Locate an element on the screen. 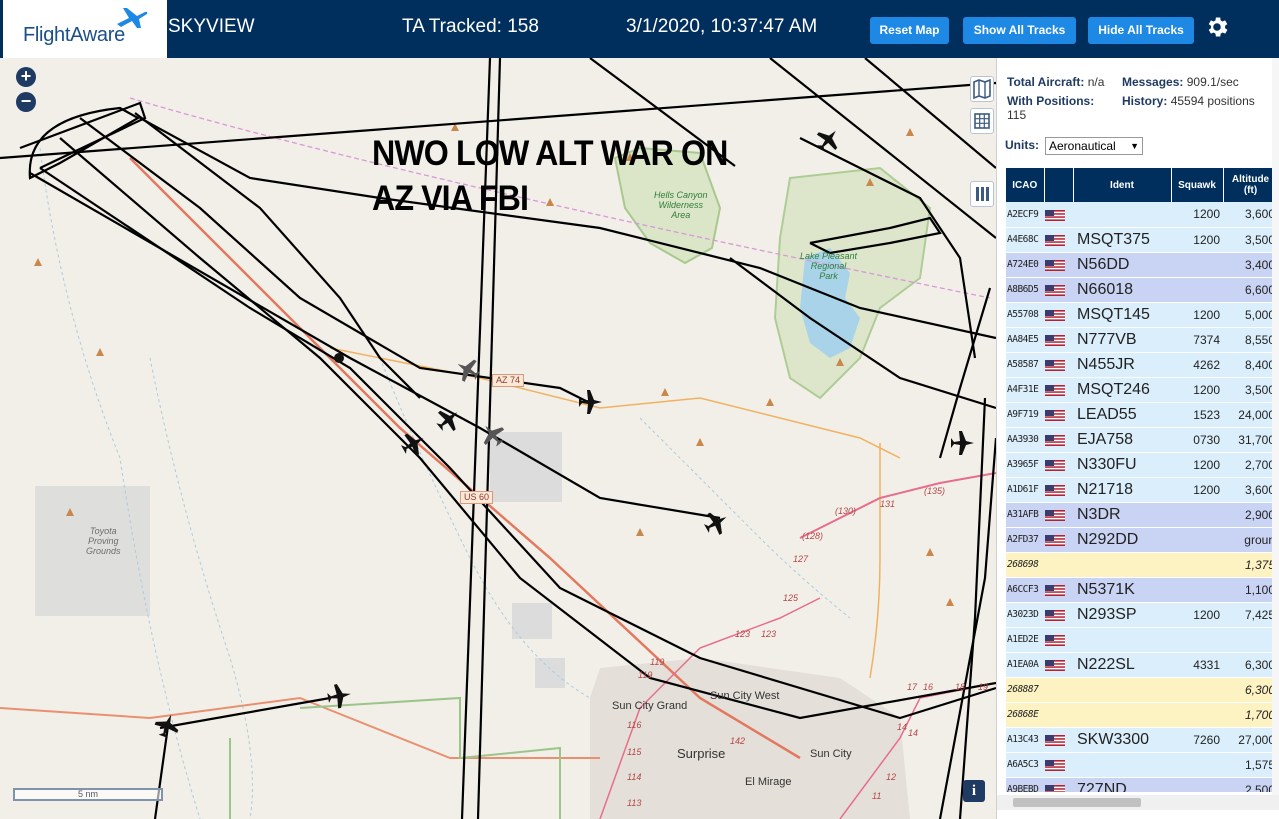  cell-icao: A8B6D5 is located at coordinates (1025, 290).